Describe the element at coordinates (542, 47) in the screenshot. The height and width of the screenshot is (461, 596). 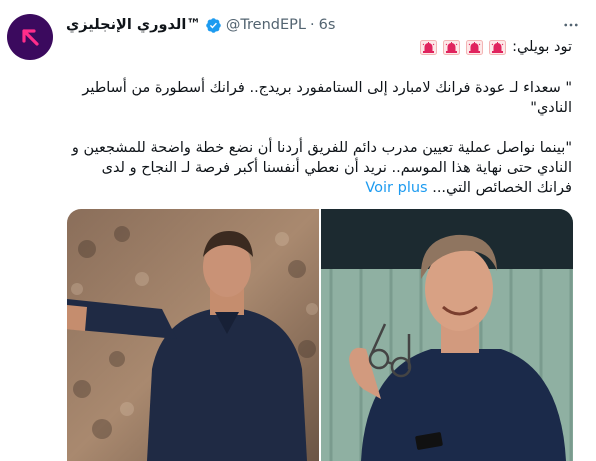
I see `line1-text: تود بويلي:` at that location.